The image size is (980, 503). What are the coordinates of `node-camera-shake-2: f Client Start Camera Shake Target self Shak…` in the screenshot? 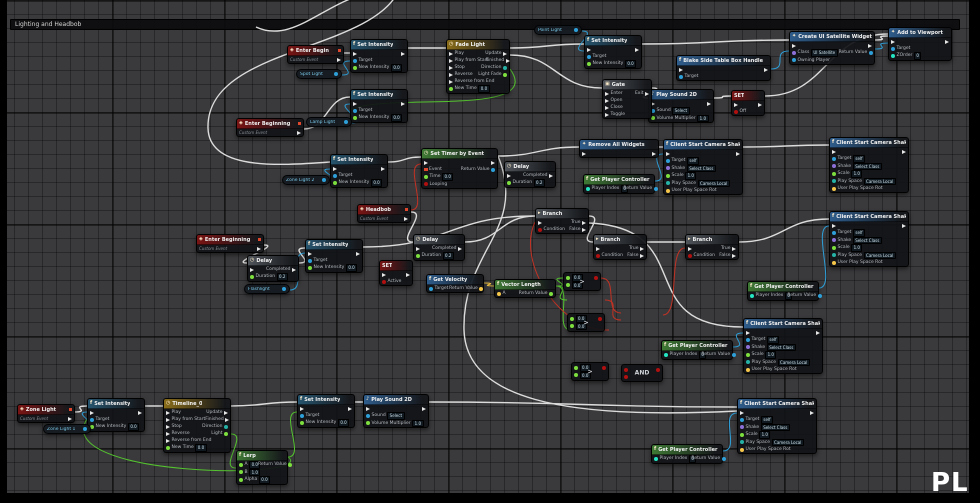 It's located at (869, 165).